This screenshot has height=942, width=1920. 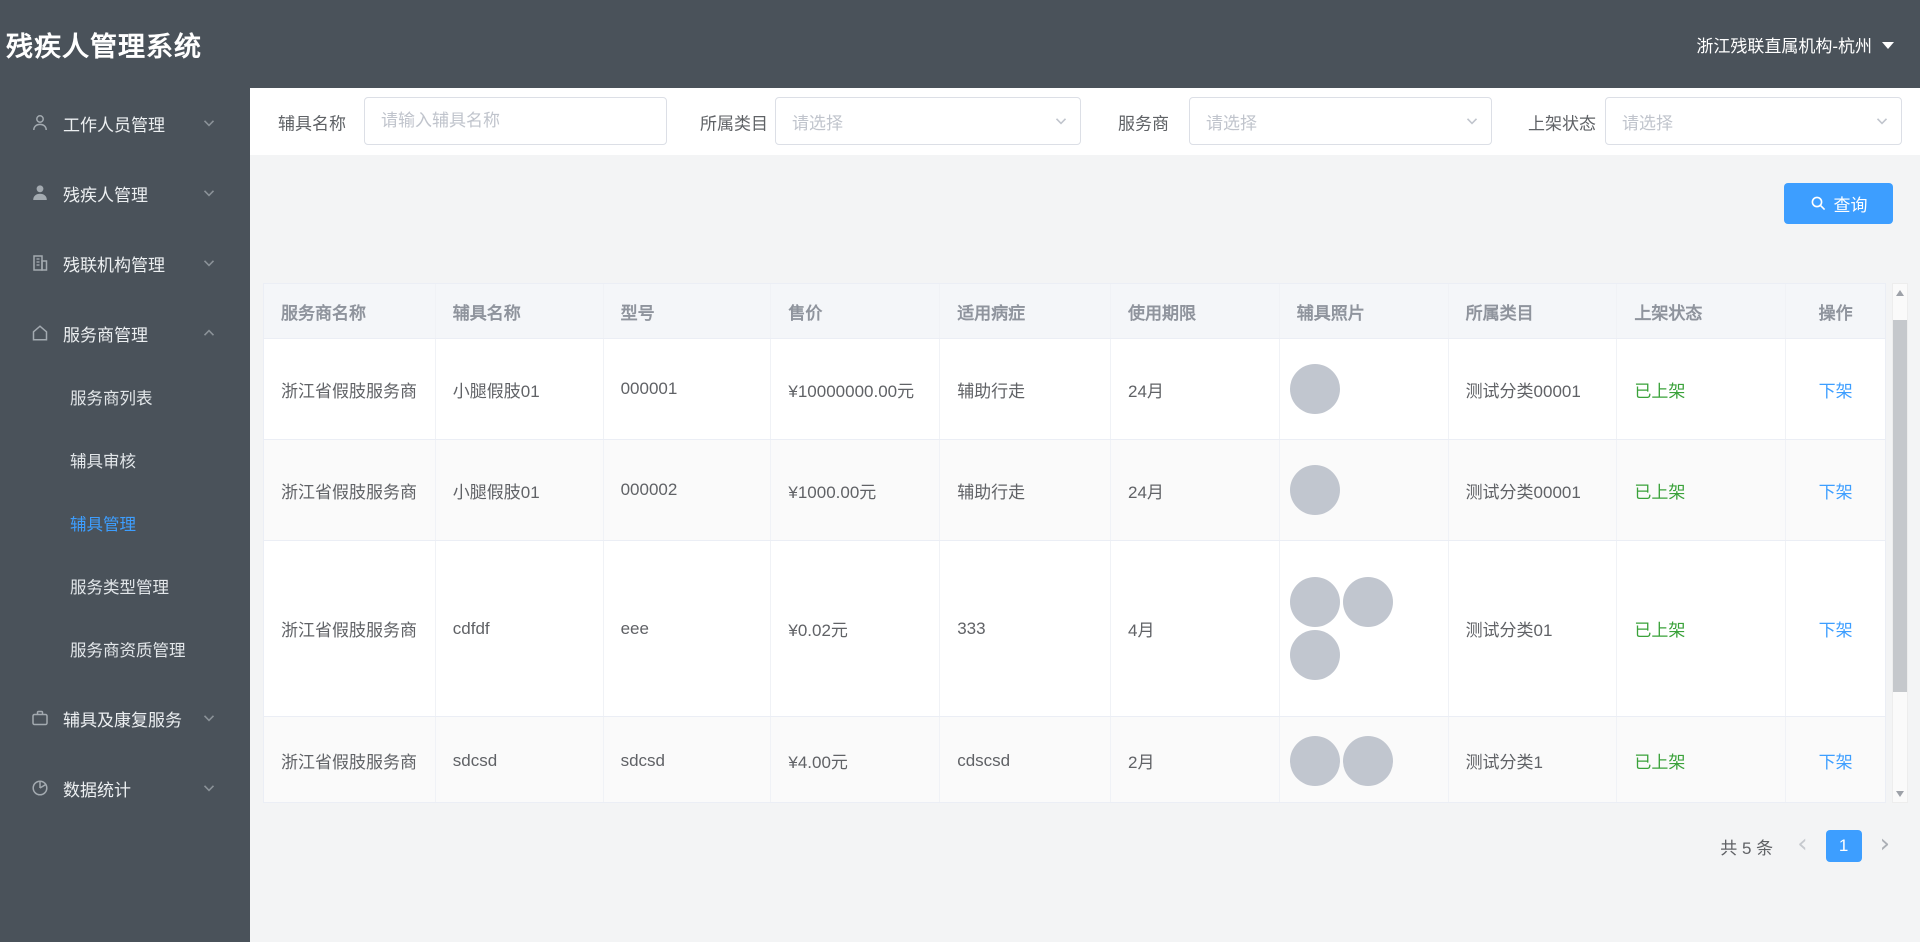 I want to click on pie-chart-icon, so click(x=42, y=788).